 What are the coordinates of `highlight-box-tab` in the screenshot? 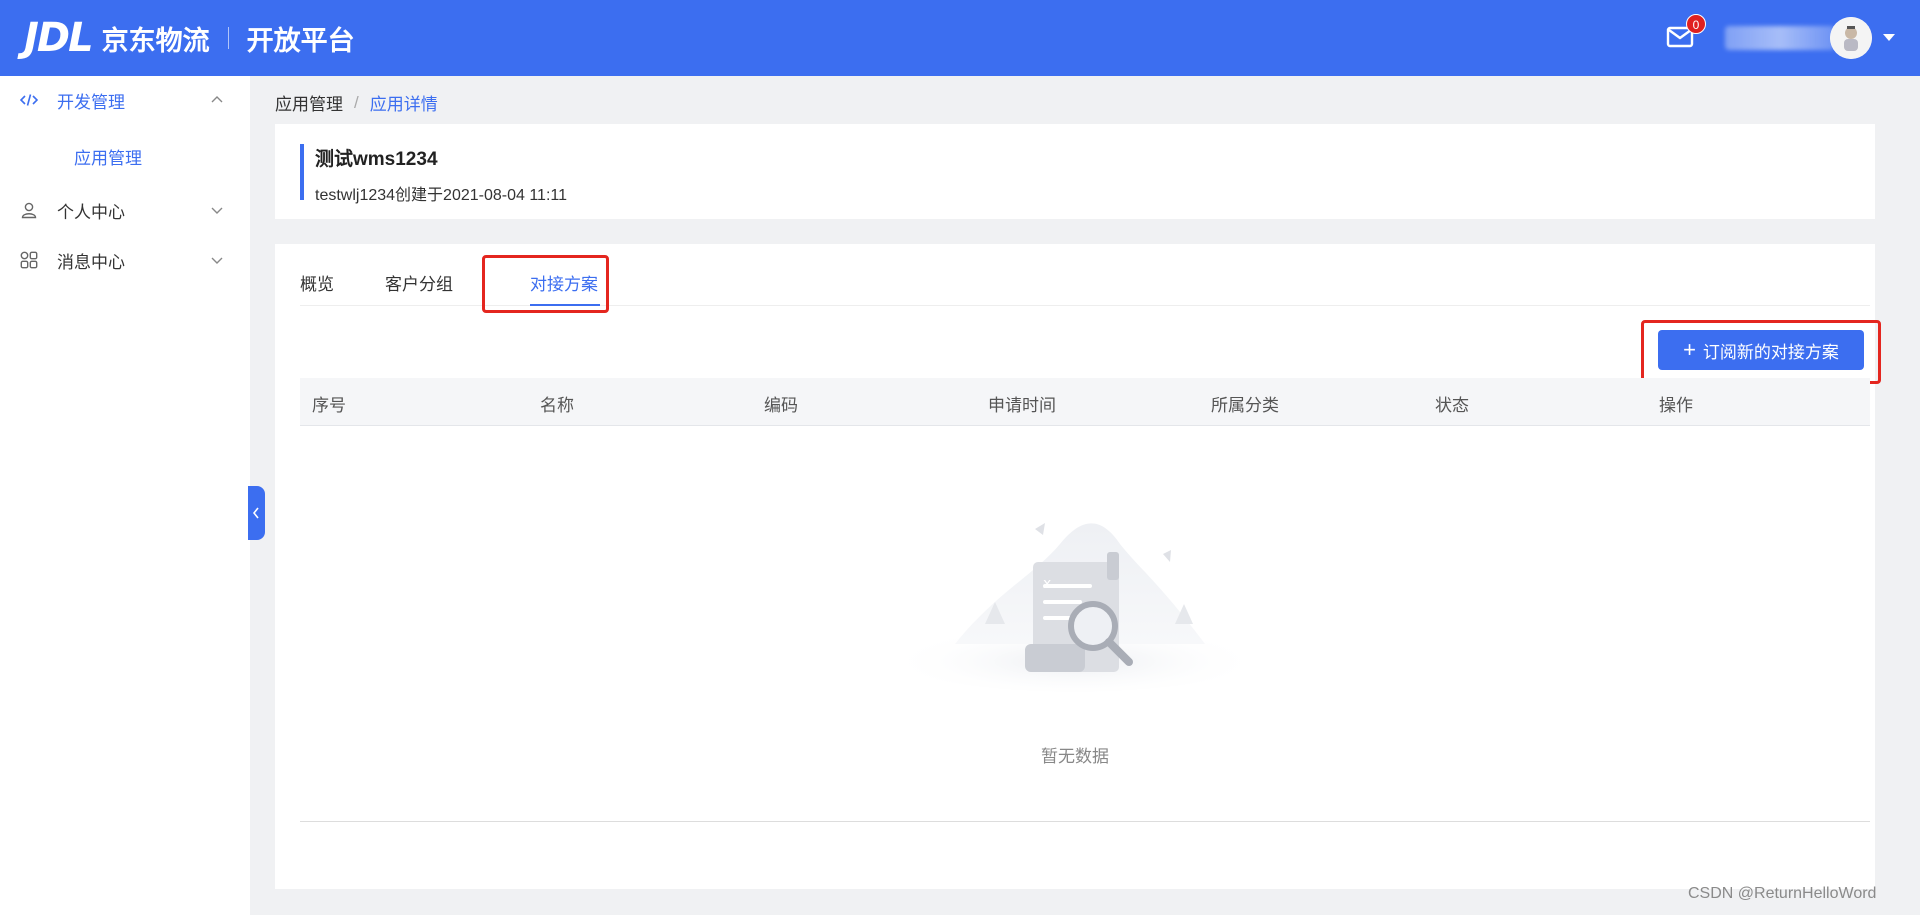 It's located at (545, 284).